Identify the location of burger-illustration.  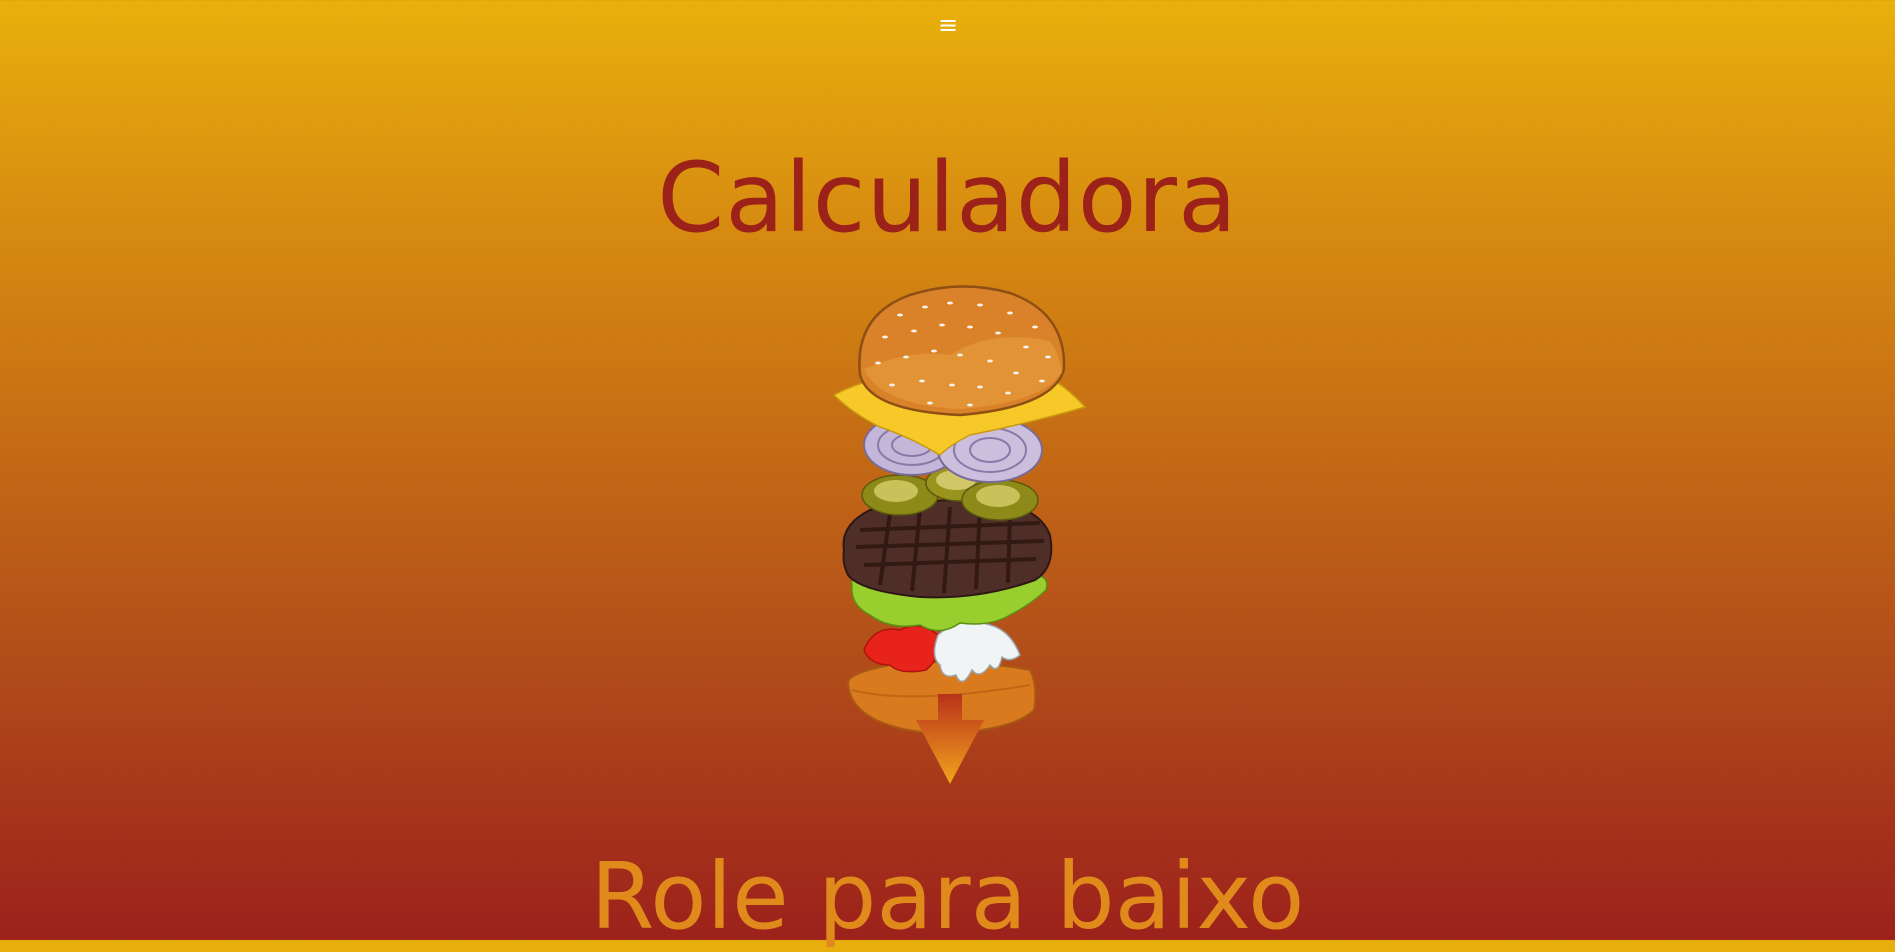
(959, 510).